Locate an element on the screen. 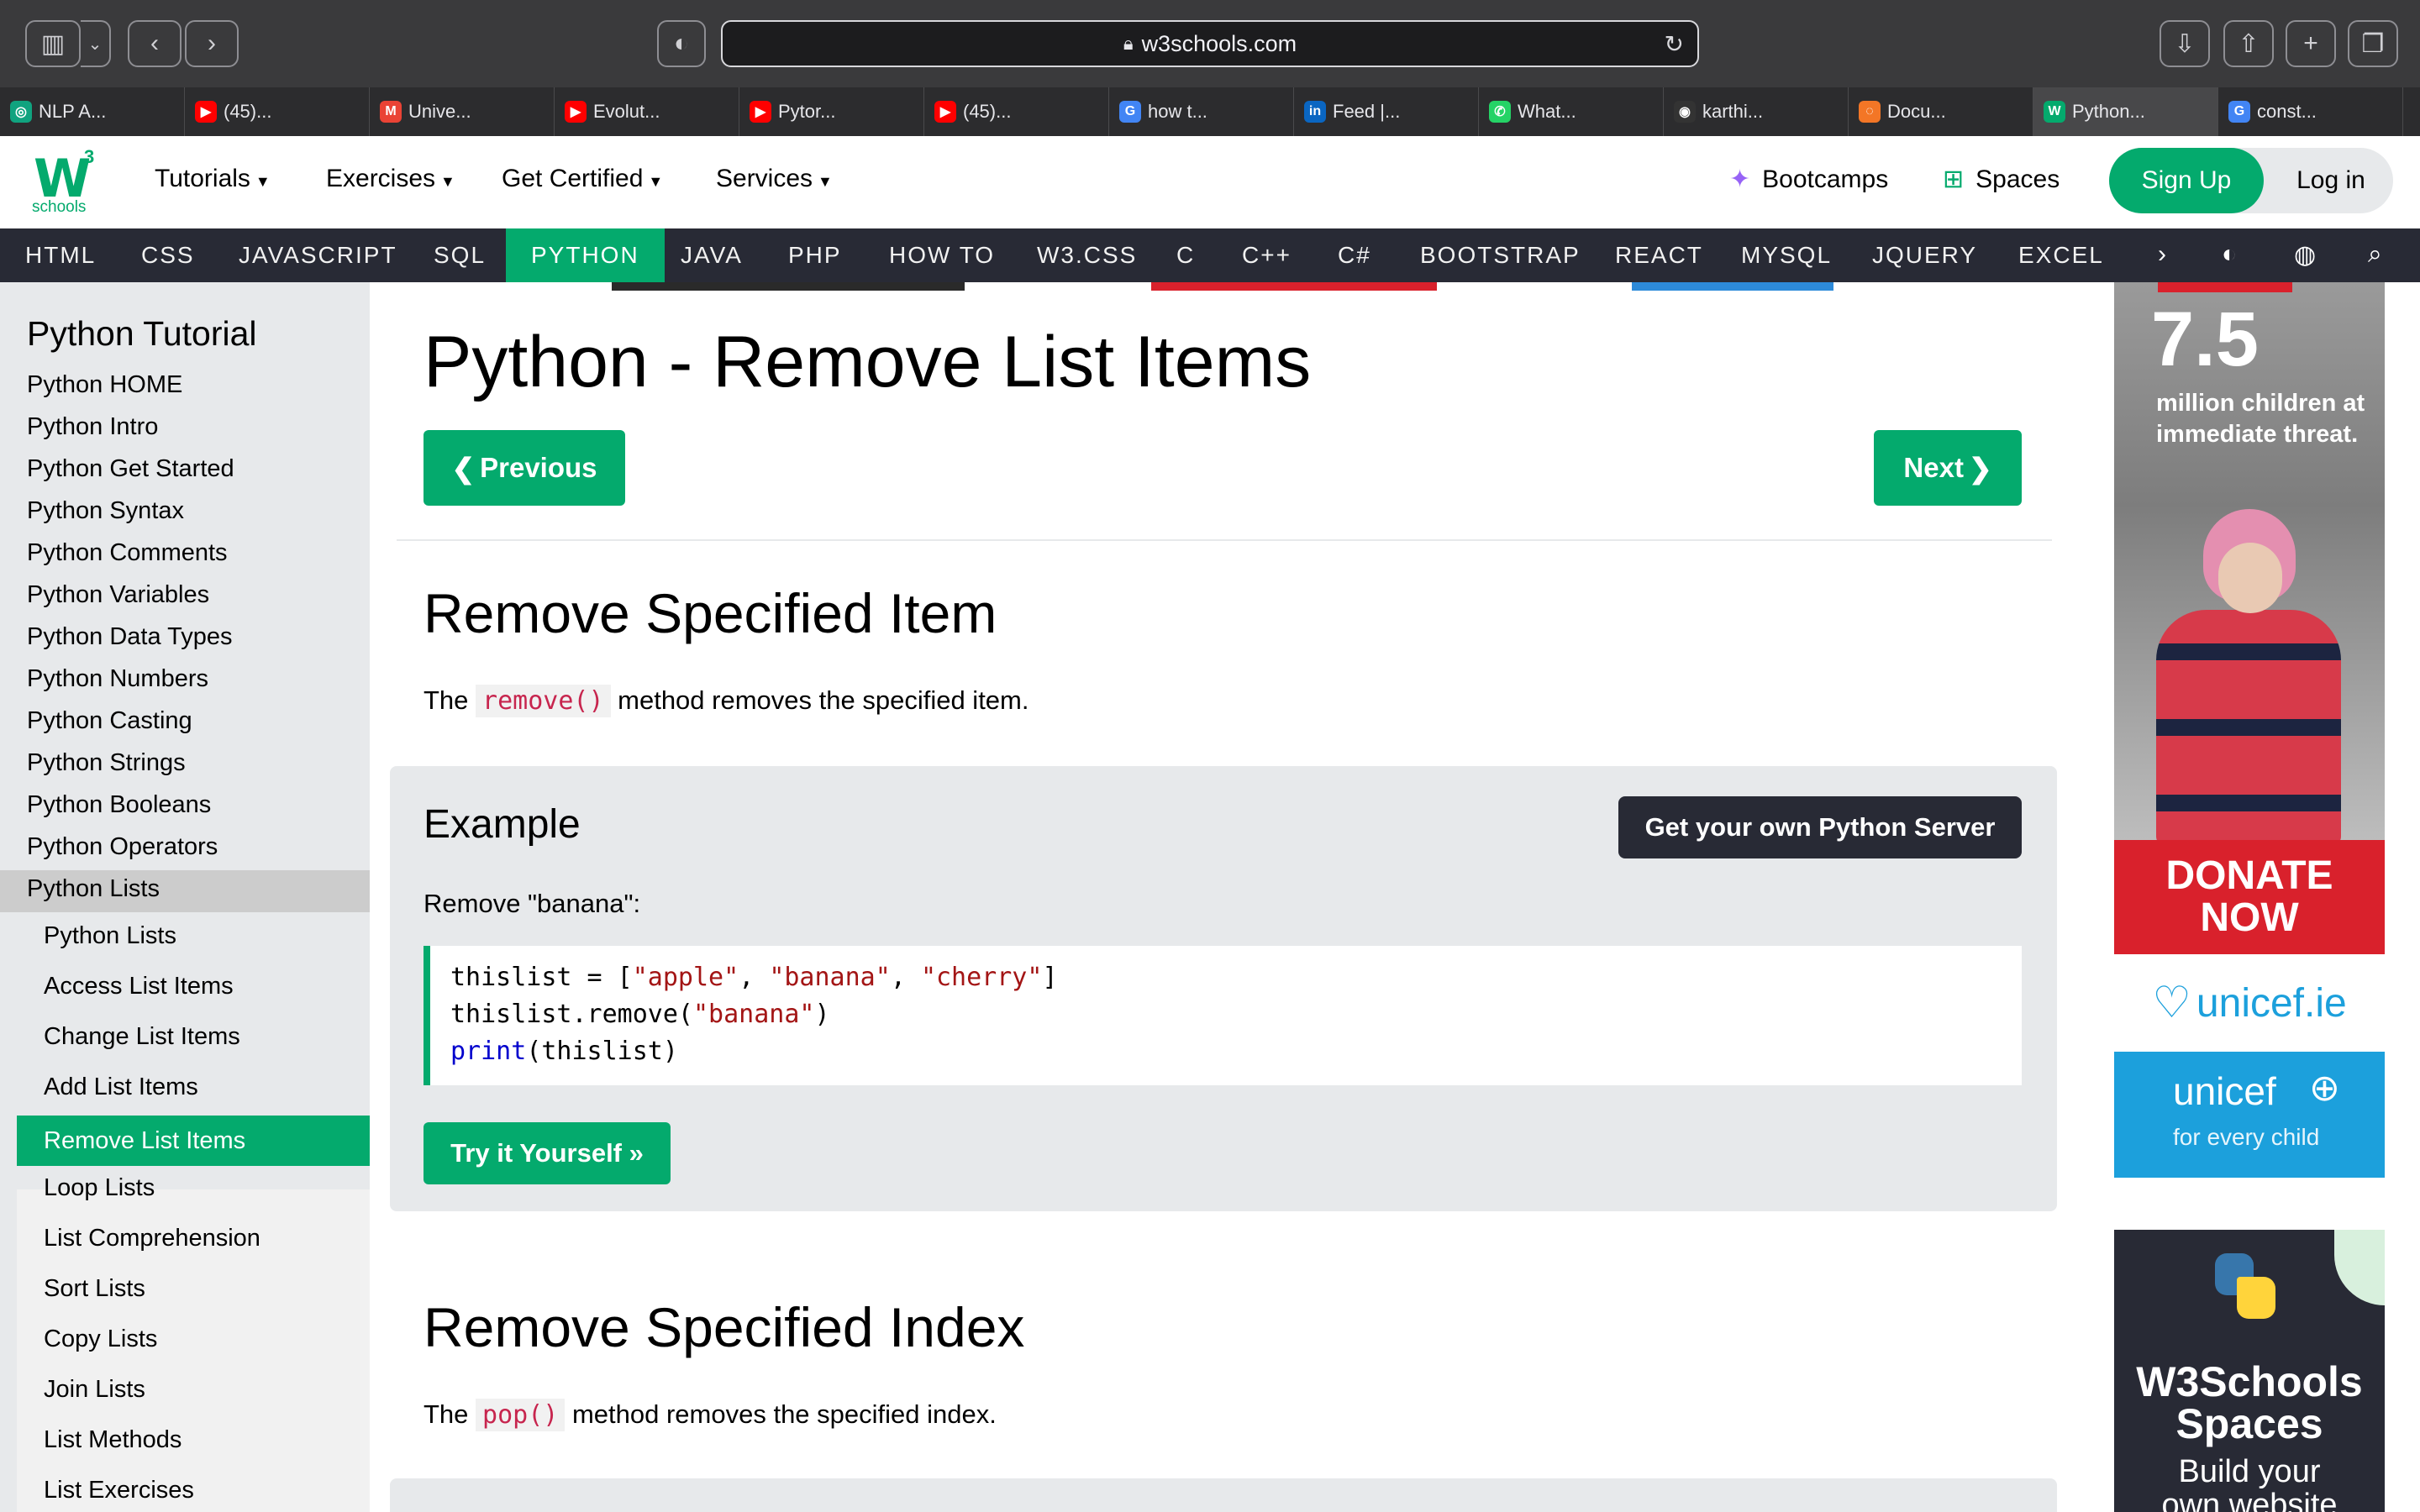  topic-html: HTML is located at coordinates (60, 255).